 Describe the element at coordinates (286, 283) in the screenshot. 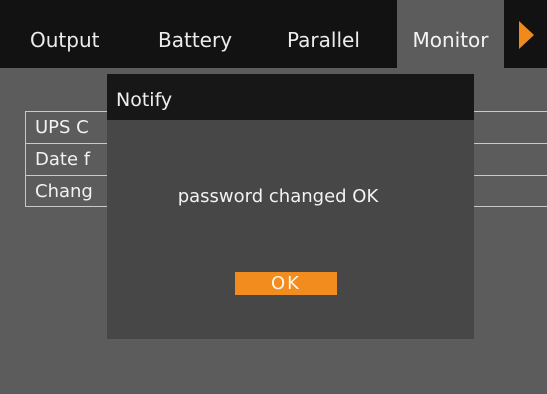

I see `ok-button: OK` at that location.